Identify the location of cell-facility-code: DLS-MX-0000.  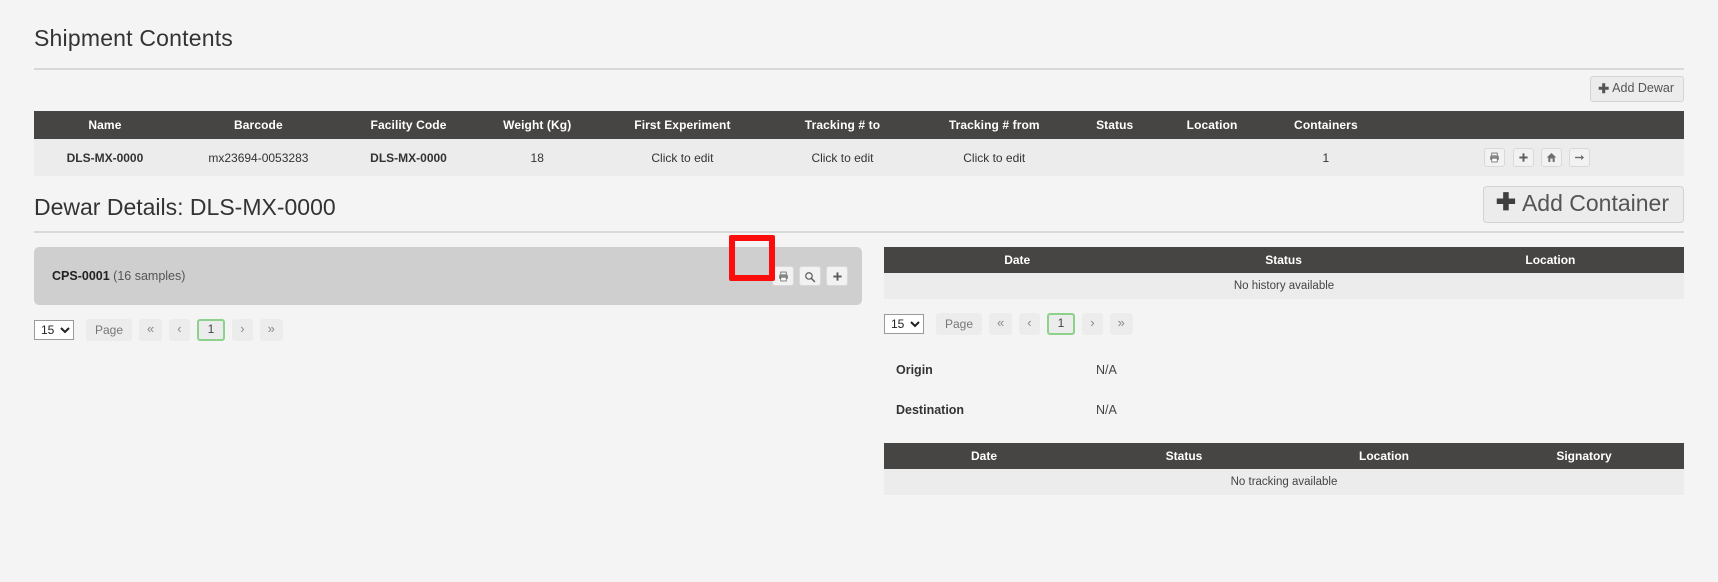
(408, 157).